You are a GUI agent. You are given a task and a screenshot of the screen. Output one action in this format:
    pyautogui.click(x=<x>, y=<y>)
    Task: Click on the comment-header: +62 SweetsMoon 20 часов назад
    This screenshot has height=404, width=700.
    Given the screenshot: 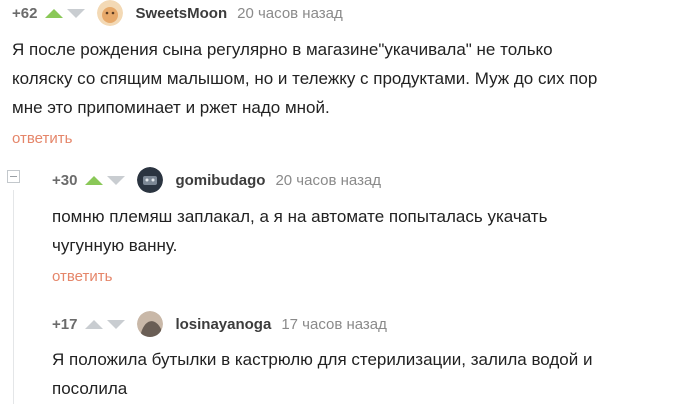 What is the action you would take?
    pyautogui.click(x=177, y=13)
    